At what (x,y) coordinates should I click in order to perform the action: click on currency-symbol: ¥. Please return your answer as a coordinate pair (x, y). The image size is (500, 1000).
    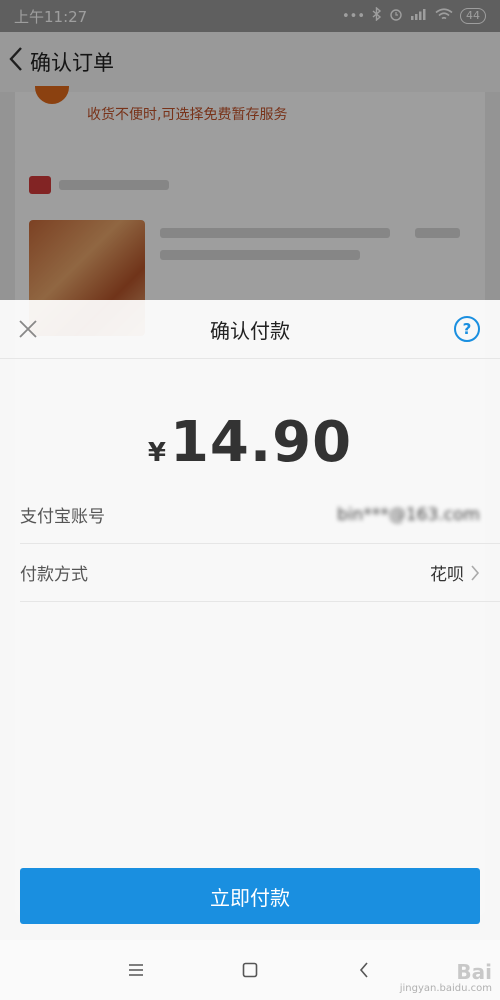
    Looking at the image, I should click on (156, 453).